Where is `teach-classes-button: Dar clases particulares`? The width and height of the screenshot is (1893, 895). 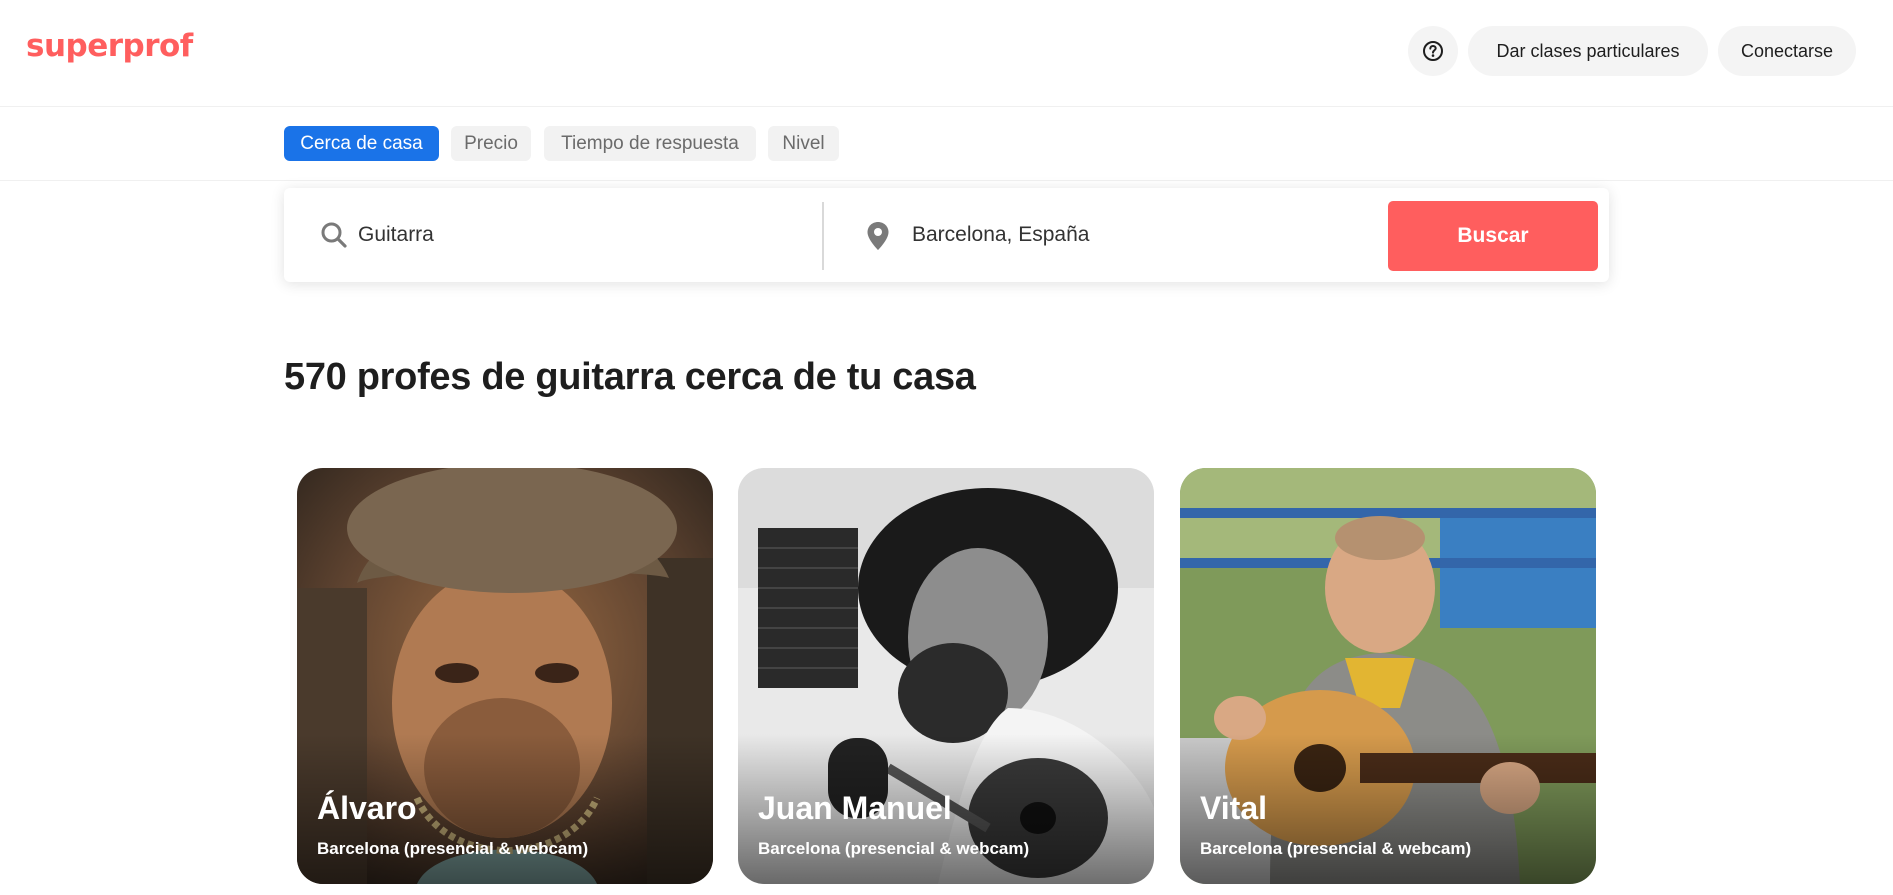 teach-classes-button: Dar clases particulares is located at coordinates (1588, 51).